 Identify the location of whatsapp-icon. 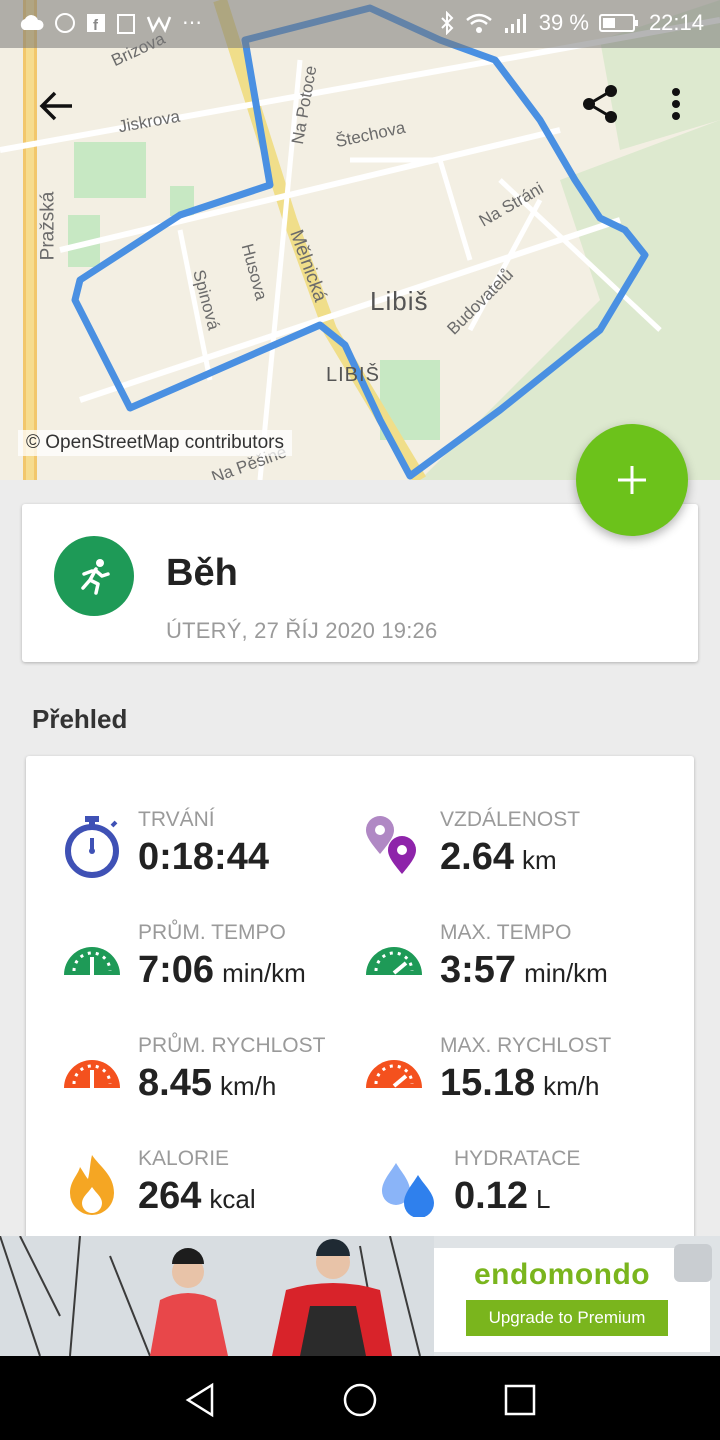
(65, 22).